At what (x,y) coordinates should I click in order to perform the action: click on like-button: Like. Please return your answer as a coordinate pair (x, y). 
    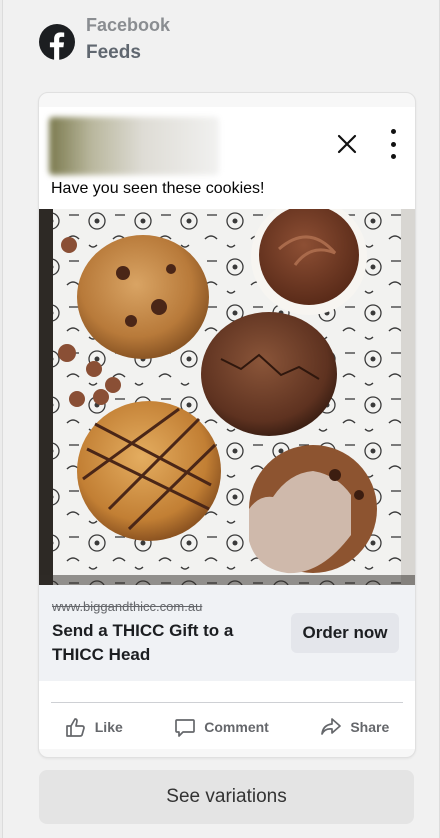
    Looking at the image, I should click on (94, 727).